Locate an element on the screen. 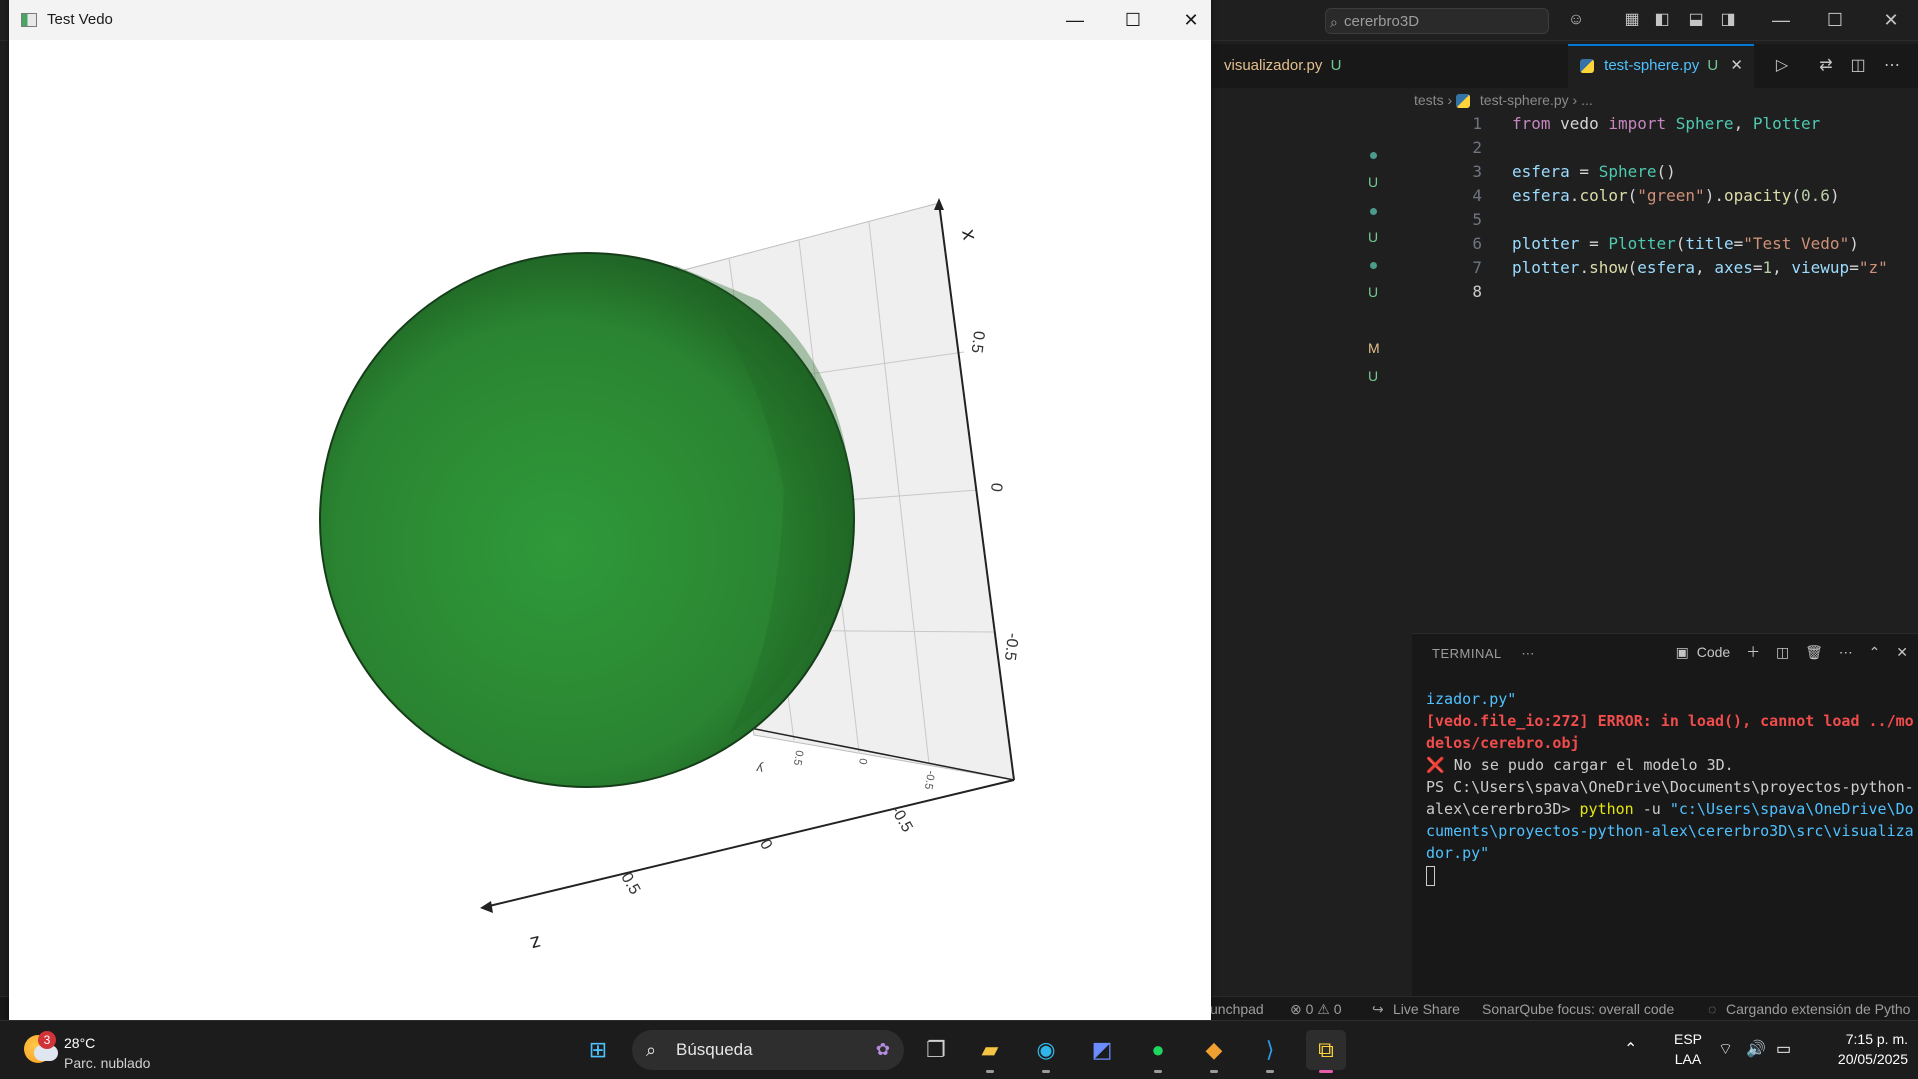 This screenshot has width=1918, height=1079. trash-icon: 🗑 is located at coordinates (1814, 652).